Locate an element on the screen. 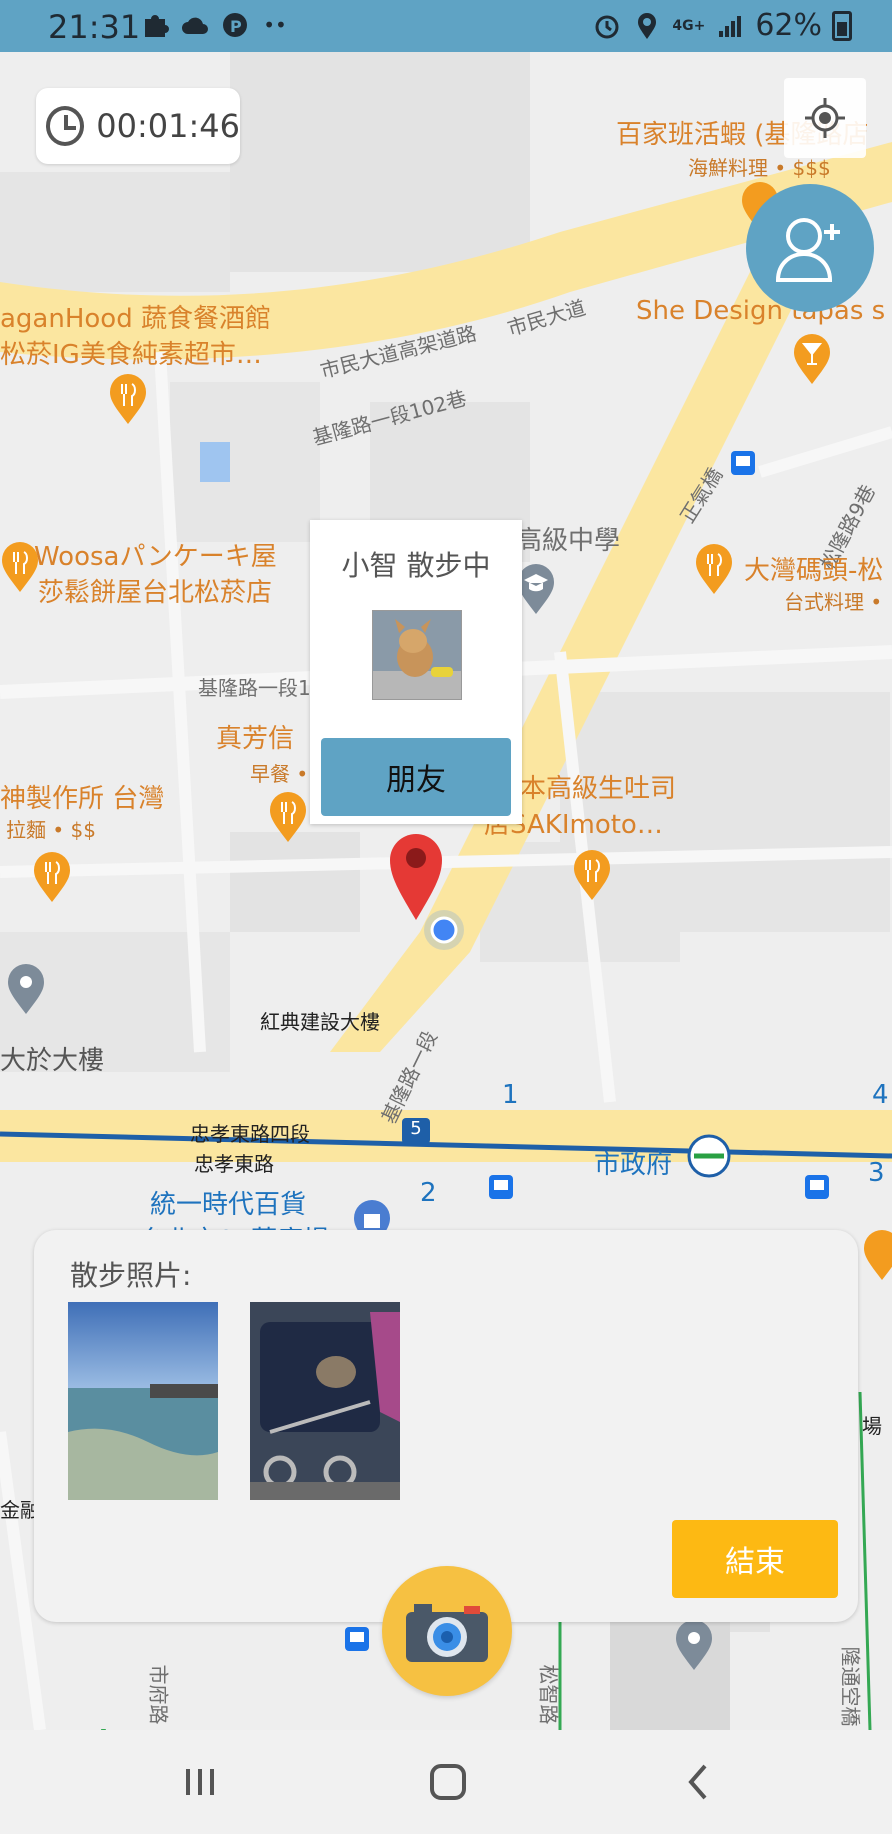 This screenshot has width=892, height=1834. map-label-school: 高級中學 is located at coordinates (568, 541).